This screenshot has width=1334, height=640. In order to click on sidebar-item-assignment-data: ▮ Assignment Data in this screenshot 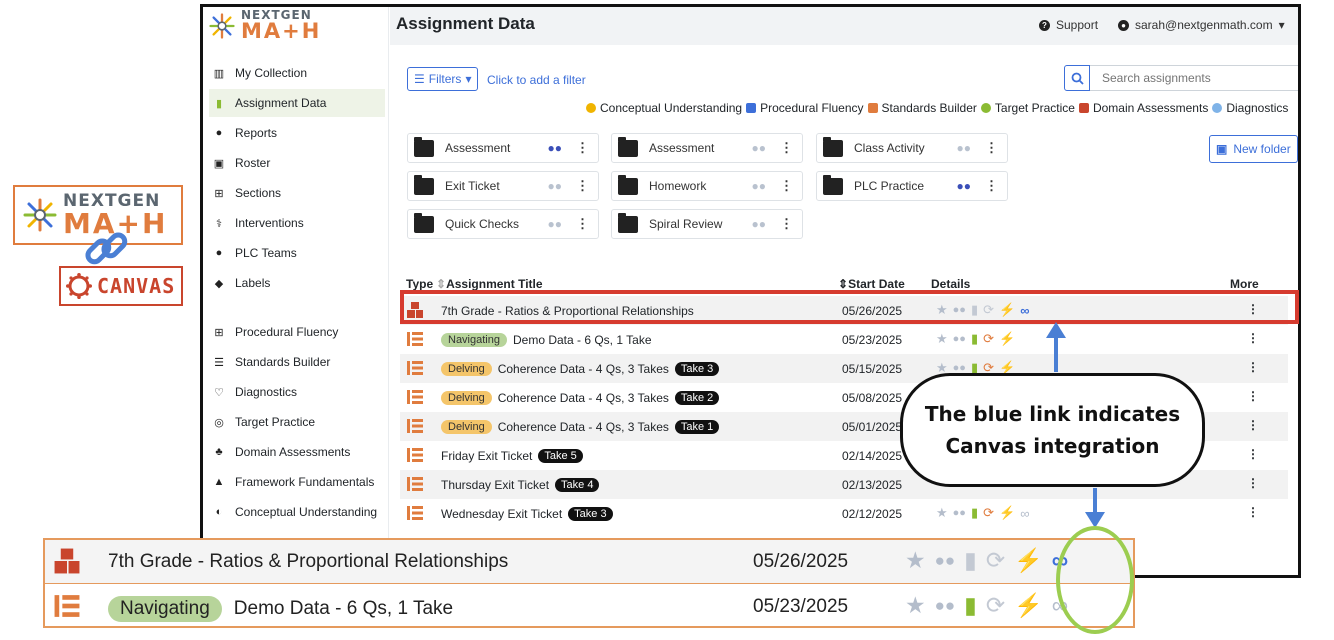, I will do `click(297, 103)`.